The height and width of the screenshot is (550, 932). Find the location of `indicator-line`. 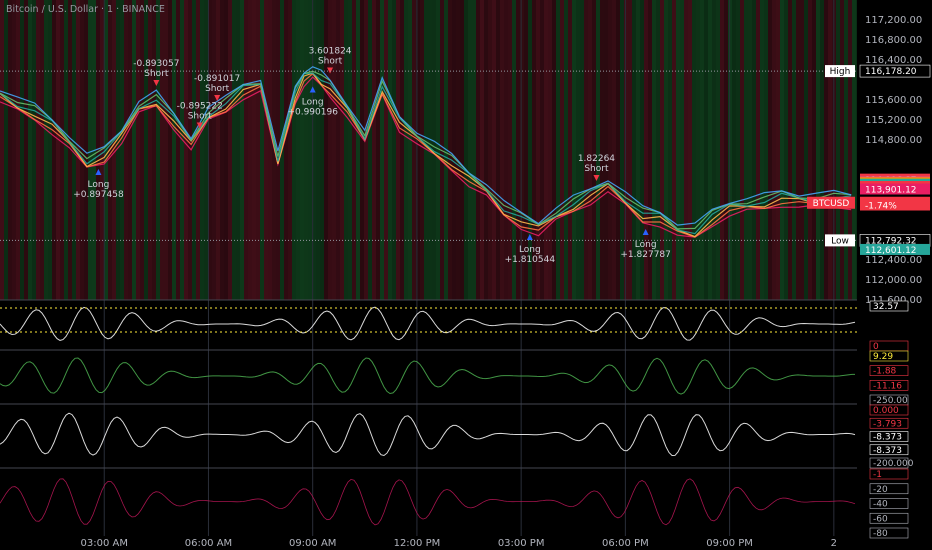

indicator-line is located at coordinates (427, 376).